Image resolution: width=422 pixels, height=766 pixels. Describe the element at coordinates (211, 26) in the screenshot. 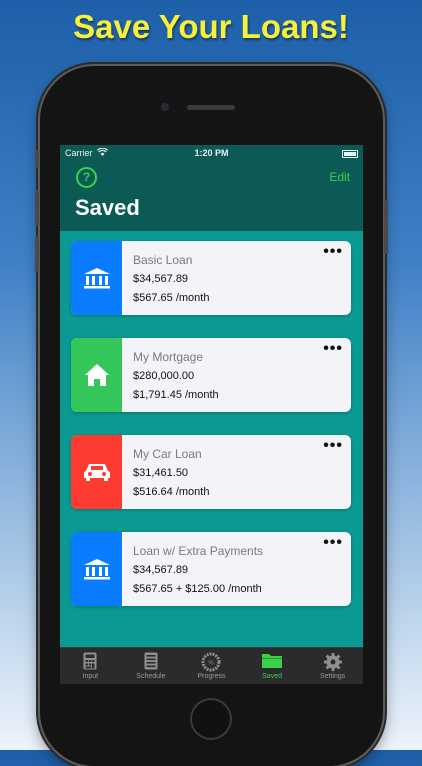

I see `headline: Save Your Loans!` at that location.